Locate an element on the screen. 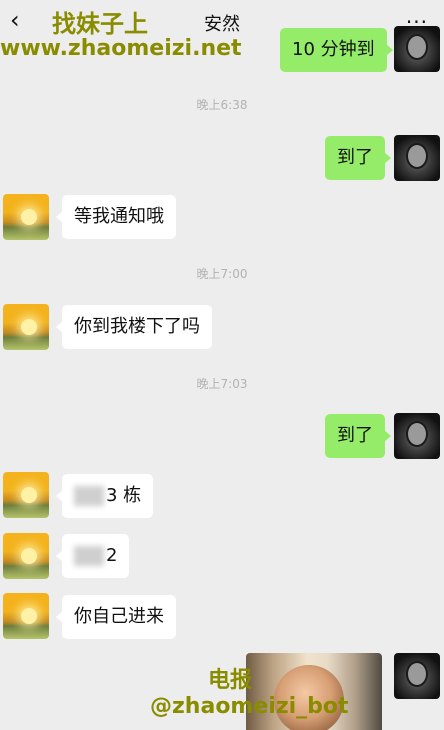  message-text: 你自己进来 is located at coordinates (119, 616).